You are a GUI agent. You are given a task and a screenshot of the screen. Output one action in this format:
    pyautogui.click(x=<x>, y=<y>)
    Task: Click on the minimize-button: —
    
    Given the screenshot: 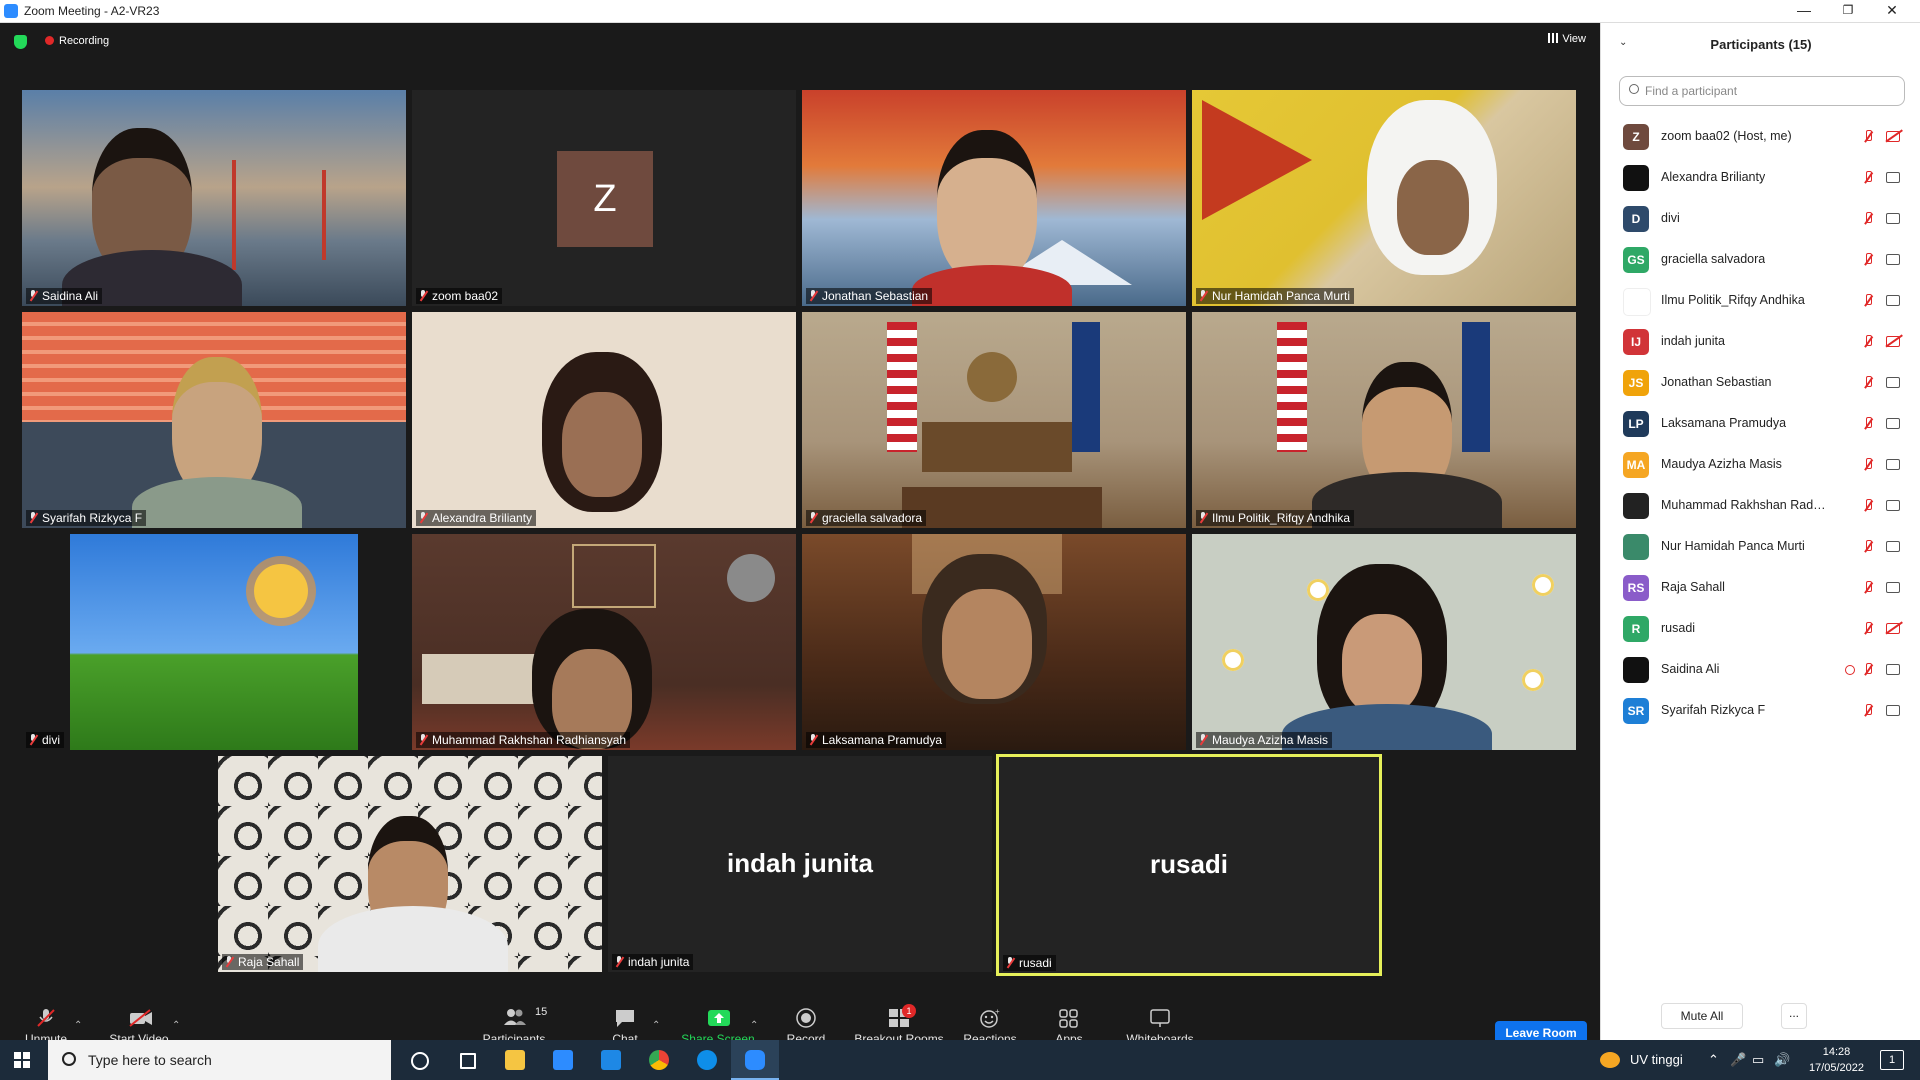 What is the action you would take?
    pyautogui.click(x=1804, y=11)
    